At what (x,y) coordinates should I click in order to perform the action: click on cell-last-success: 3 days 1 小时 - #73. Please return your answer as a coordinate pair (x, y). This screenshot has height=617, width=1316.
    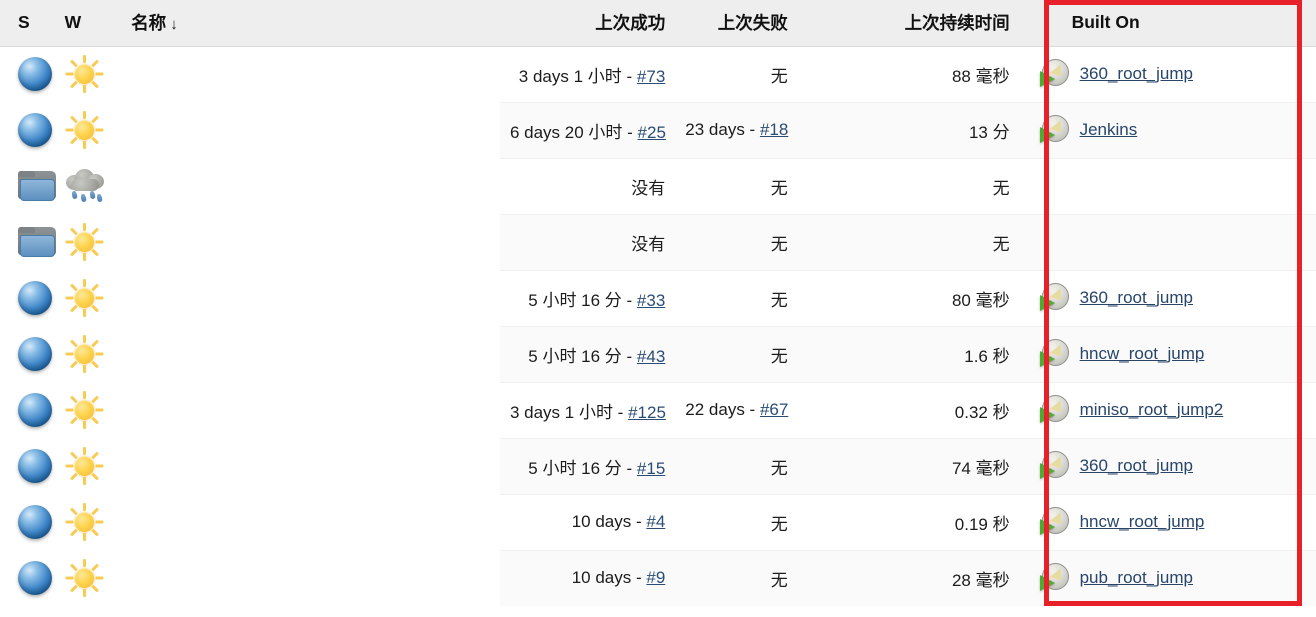
    Looking at the image, I should click on (587, 74).